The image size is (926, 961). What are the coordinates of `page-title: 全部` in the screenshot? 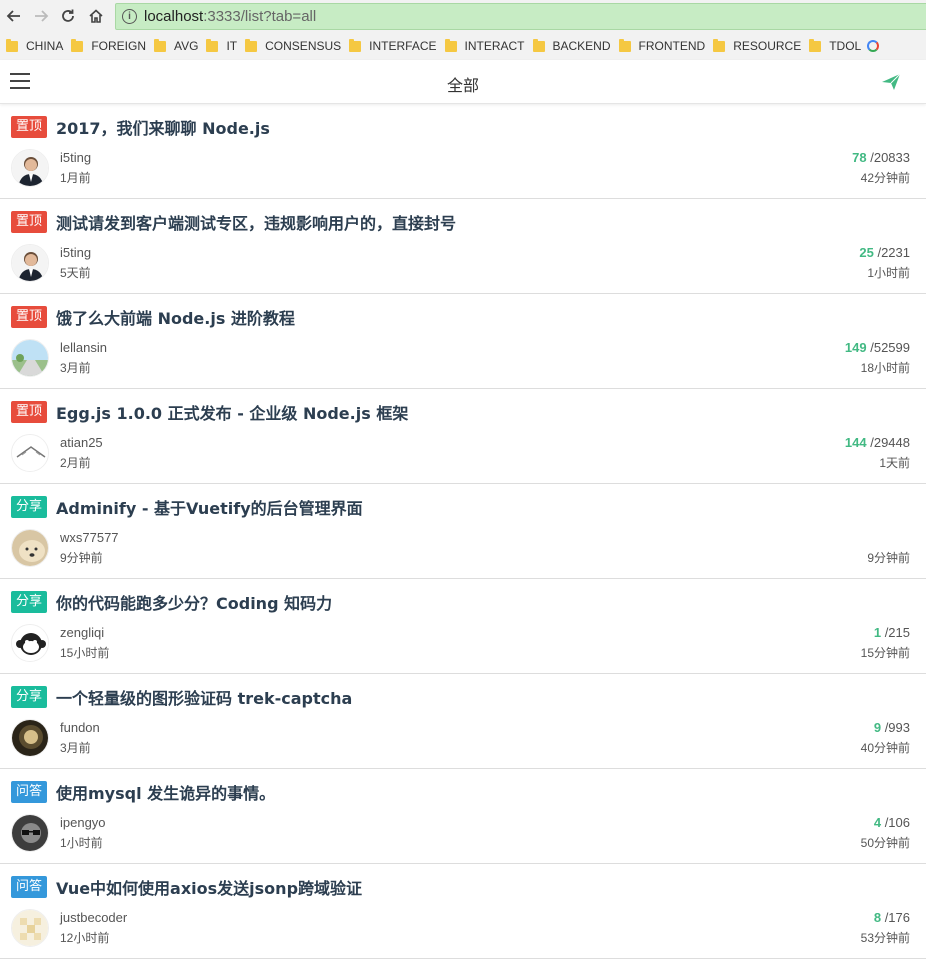 It's located at (462, 85).